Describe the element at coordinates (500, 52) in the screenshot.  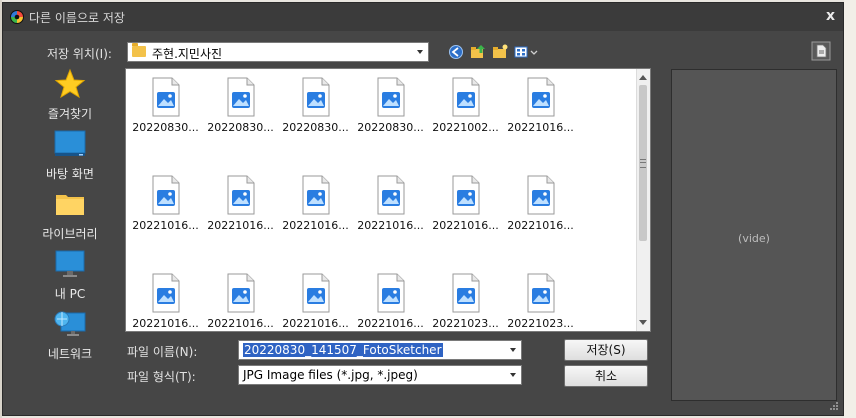
I see `new-folder-icon` at that location.